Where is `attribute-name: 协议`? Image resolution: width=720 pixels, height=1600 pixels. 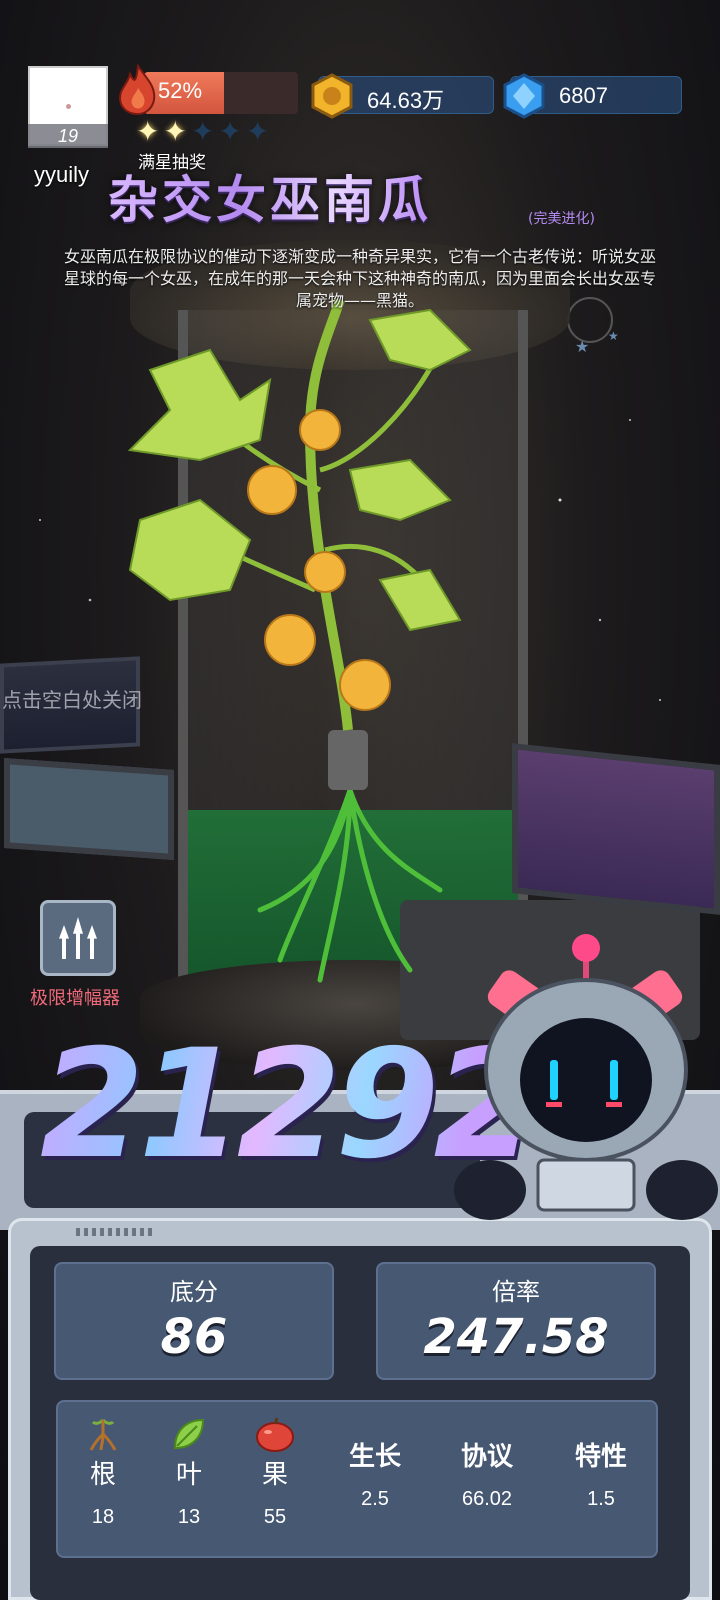 attribute-name: 协议 is located at coordinates (486, 1457).